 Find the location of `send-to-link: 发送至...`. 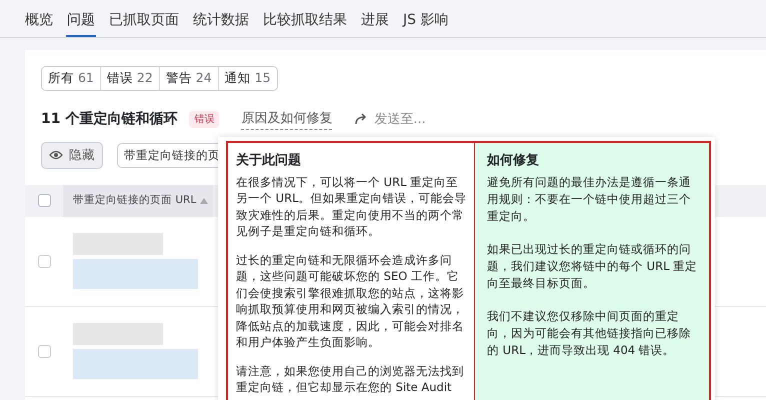

send-to-link: 发送至... is located at coordinates (400, 119).